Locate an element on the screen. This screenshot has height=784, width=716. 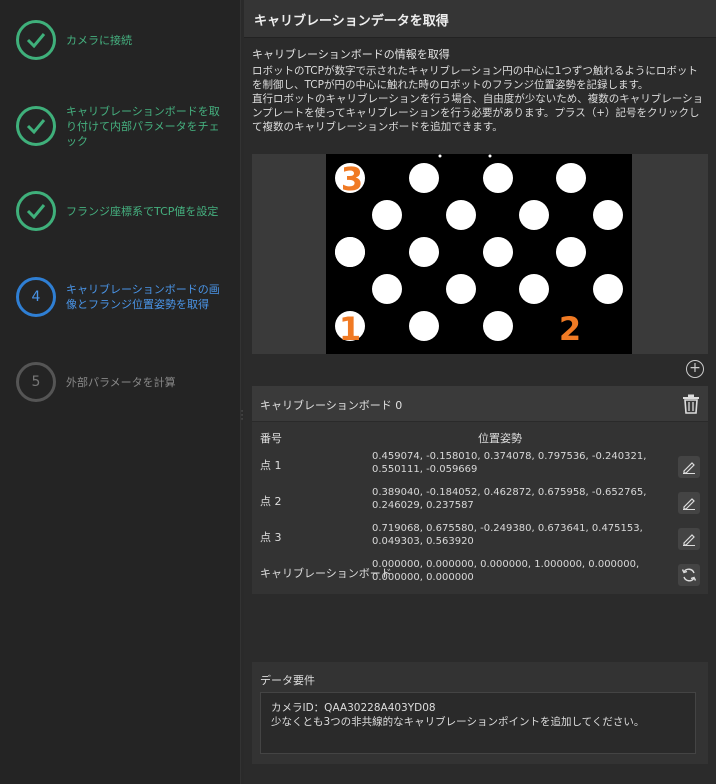
panel-title: キャリブレーションデータを取得 is located at coordinates (480, 19).